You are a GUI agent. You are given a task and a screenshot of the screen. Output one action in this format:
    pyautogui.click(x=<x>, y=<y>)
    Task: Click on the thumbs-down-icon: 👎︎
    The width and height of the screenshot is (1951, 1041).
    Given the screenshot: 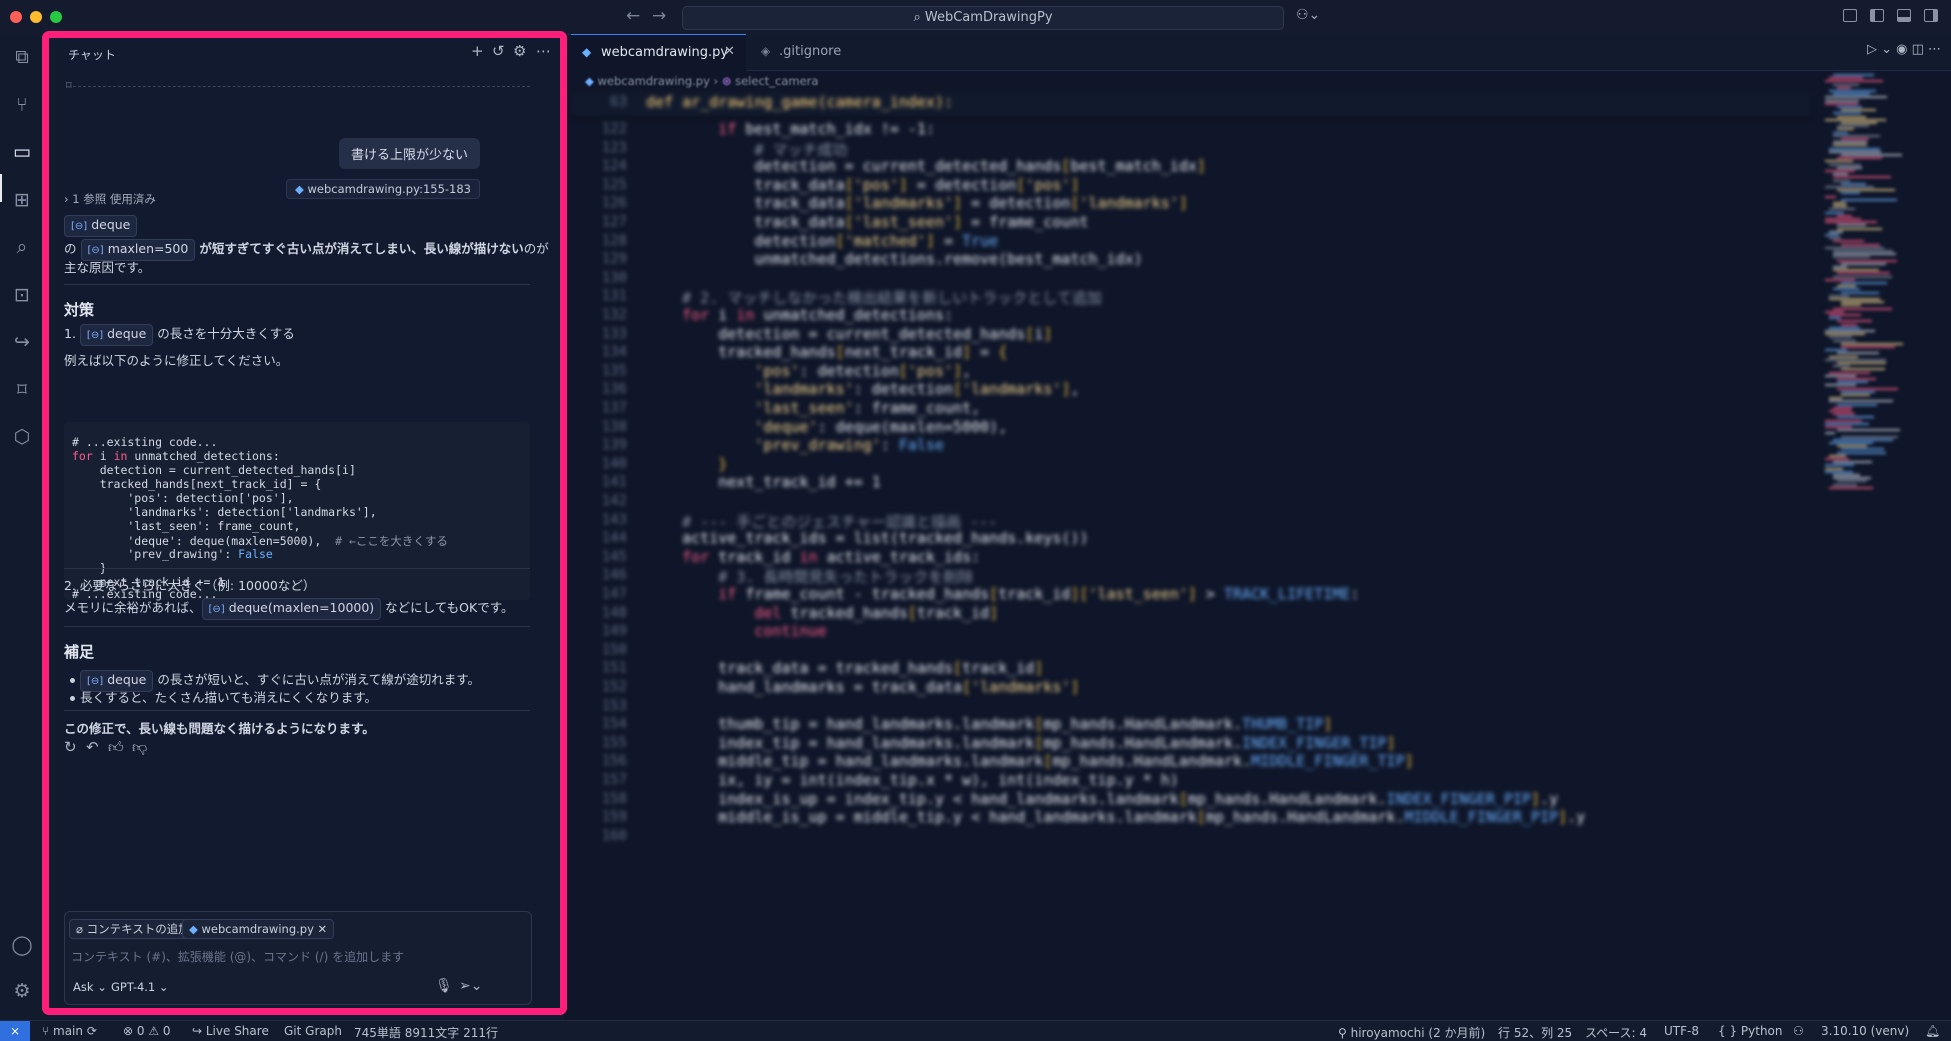 What is the action you would take?
    pyautogui.click(x=139, y=747)
    